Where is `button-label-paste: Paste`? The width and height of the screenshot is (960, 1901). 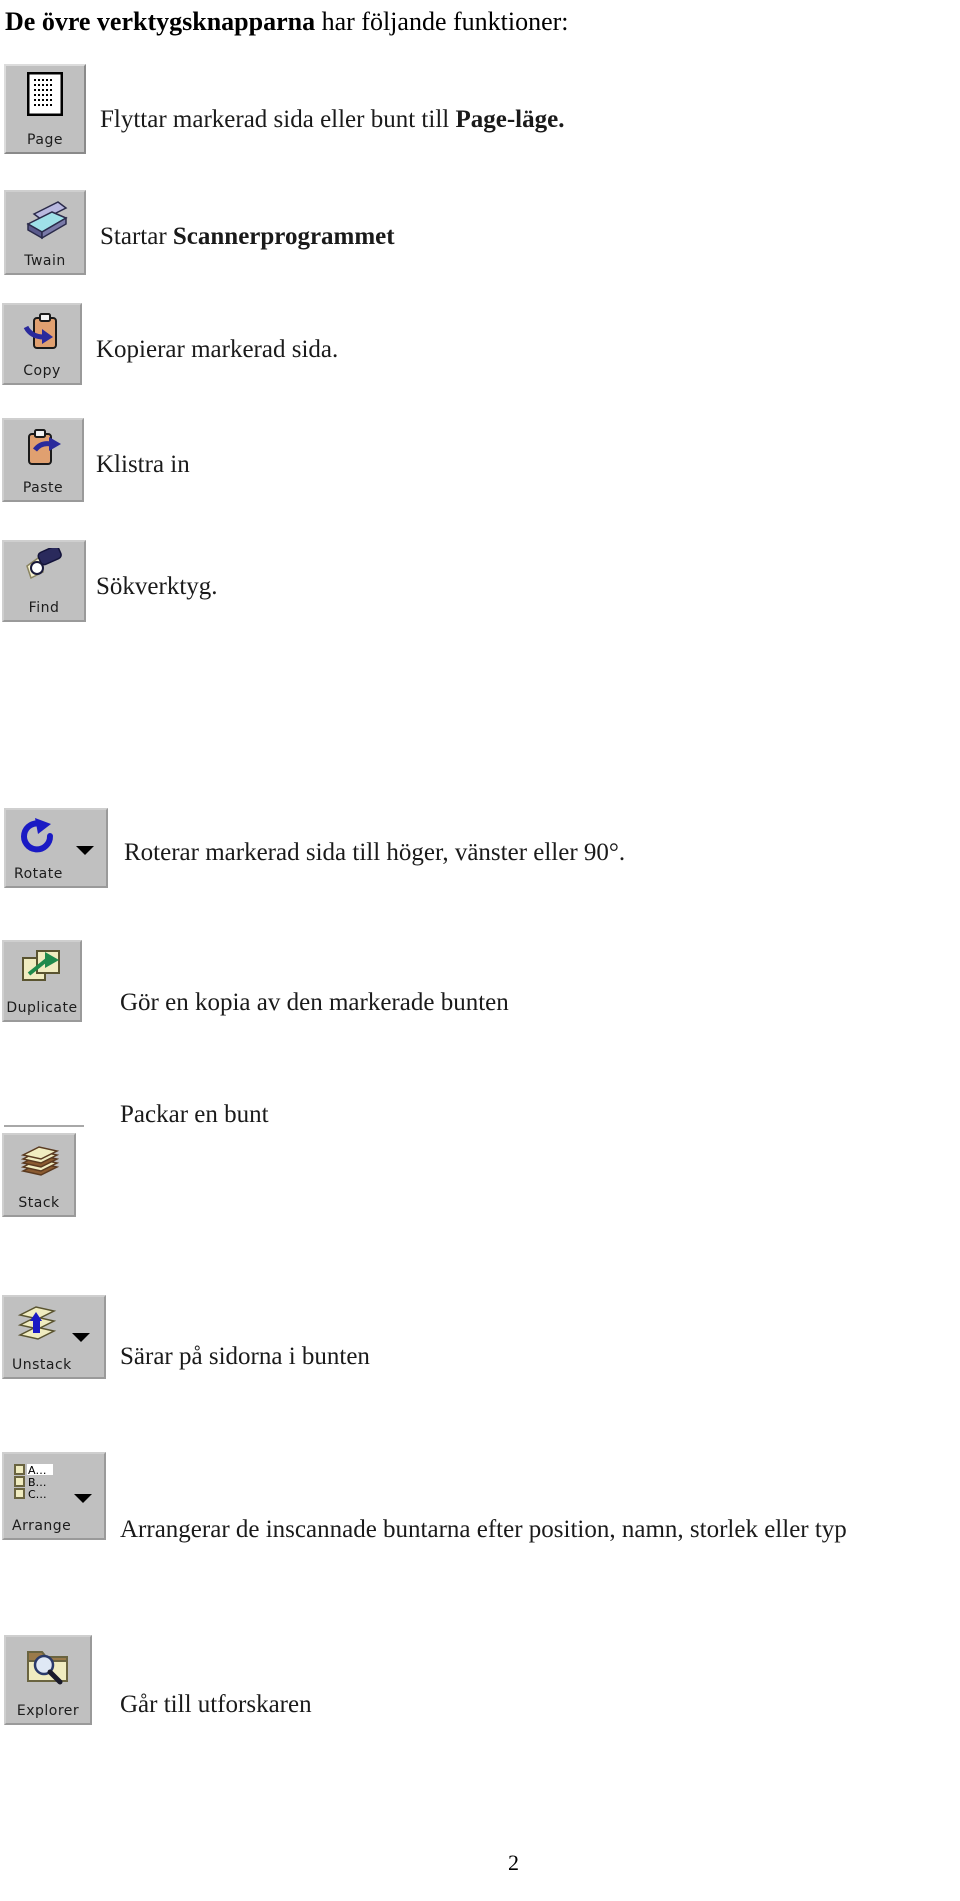 button-label-paste: Paste is located at coordinates (43, 488).